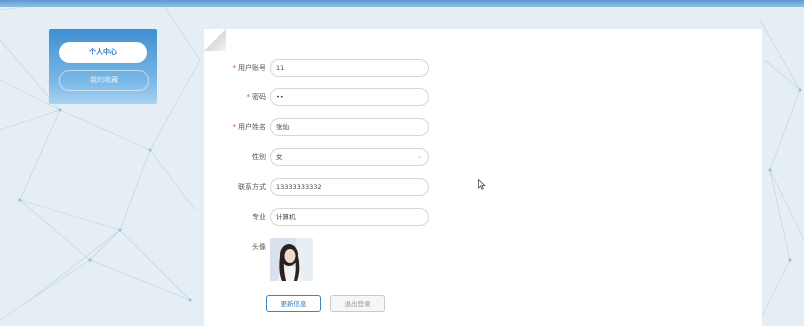 Image resolution: width=804 pixels, height=326 pixels. Describe the element at coordinates (215, 40) in the screenshot. I see `page-curl-decoration` at that location.